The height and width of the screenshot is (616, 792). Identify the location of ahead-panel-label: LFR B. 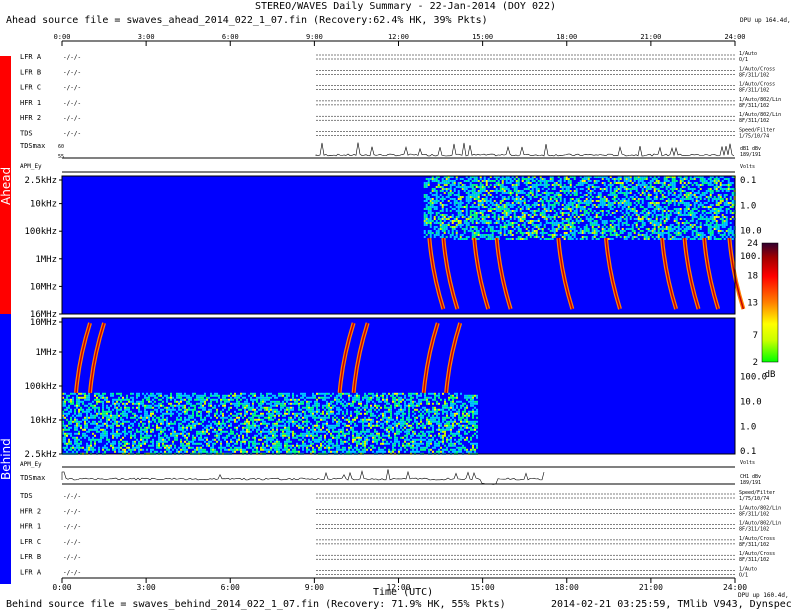
(30, 72).